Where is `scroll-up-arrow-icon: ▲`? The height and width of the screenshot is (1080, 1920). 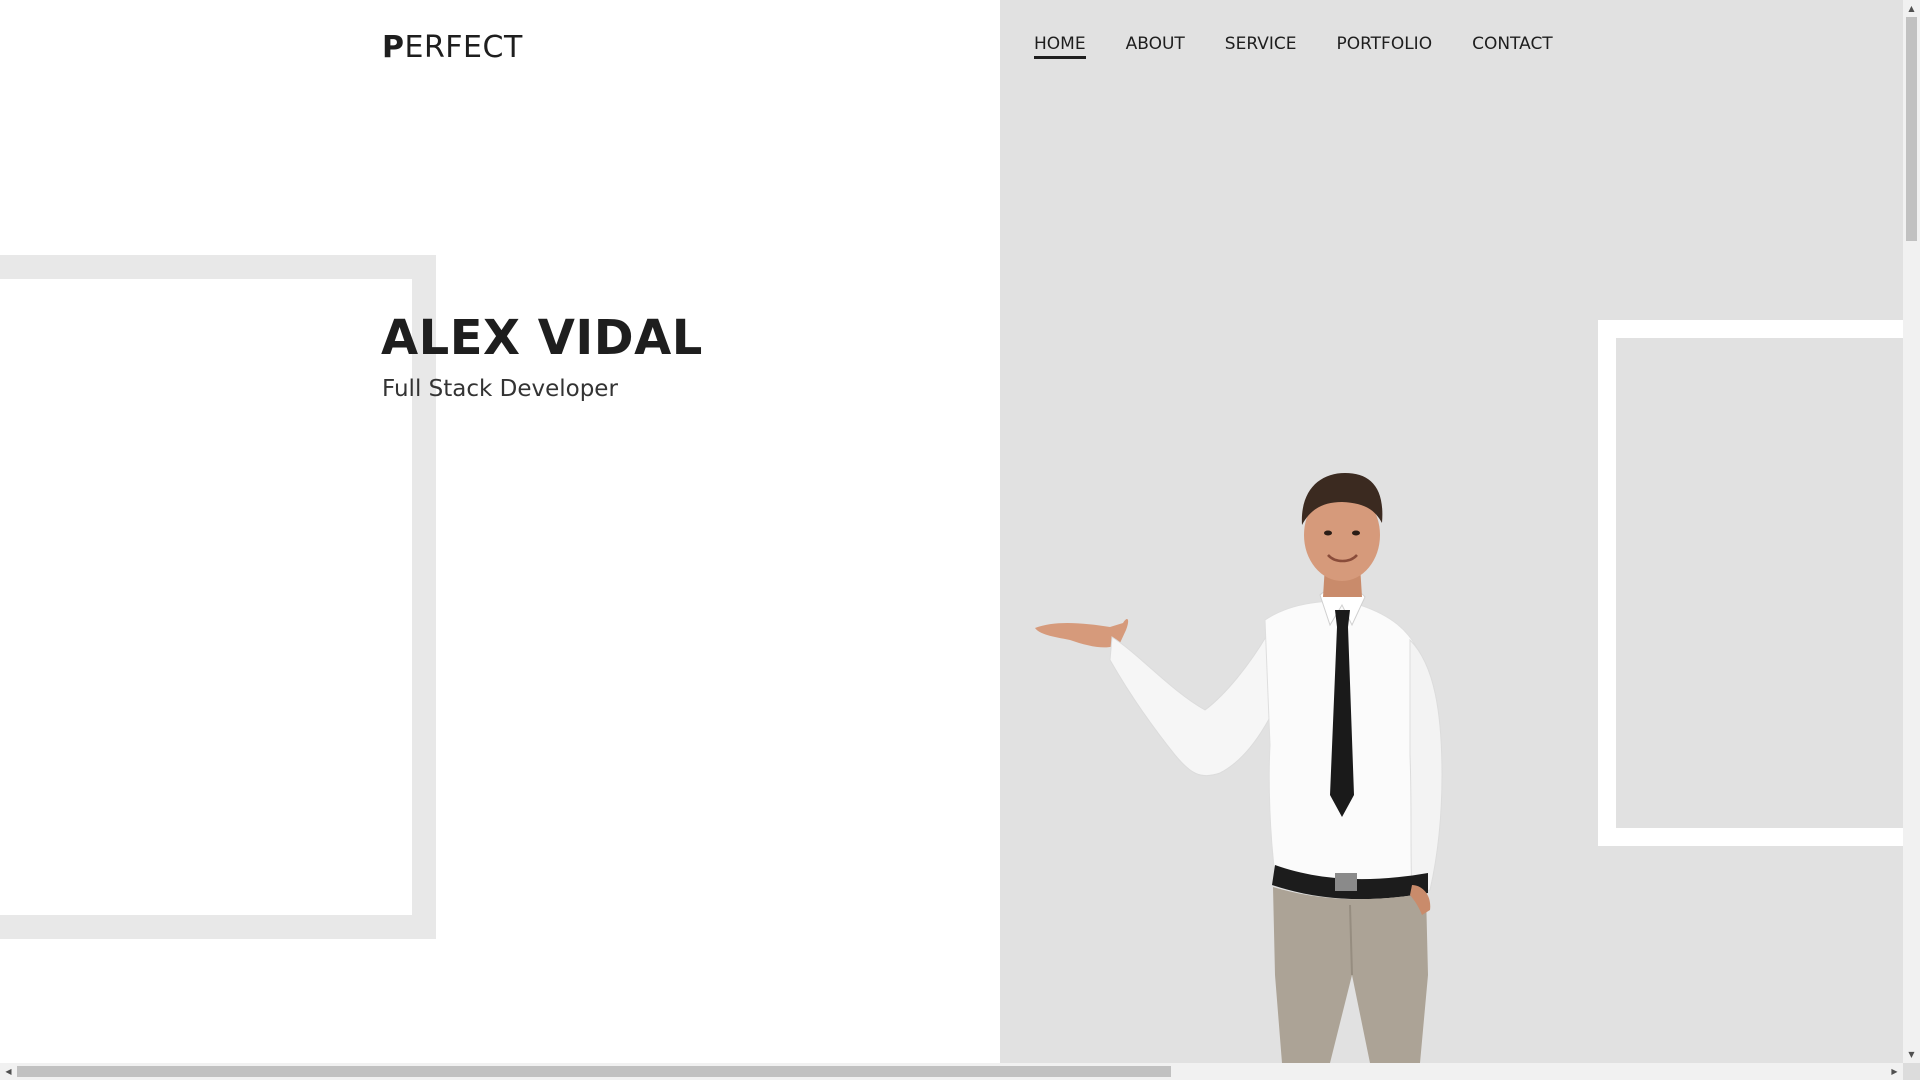 scroll-up-arrow-icon: ▲ is located at coordinates (1911, 8).